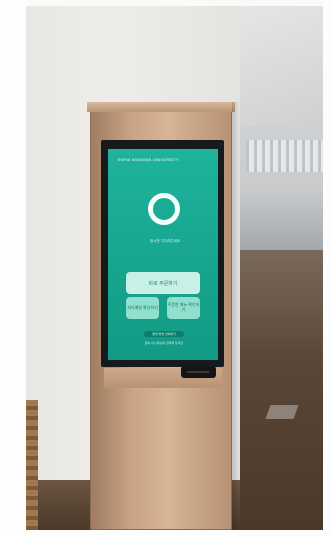  What do you see at coordinates (281, 390) in the screenshot?
I see `hallway-floor` at bounding box center [281, 390].